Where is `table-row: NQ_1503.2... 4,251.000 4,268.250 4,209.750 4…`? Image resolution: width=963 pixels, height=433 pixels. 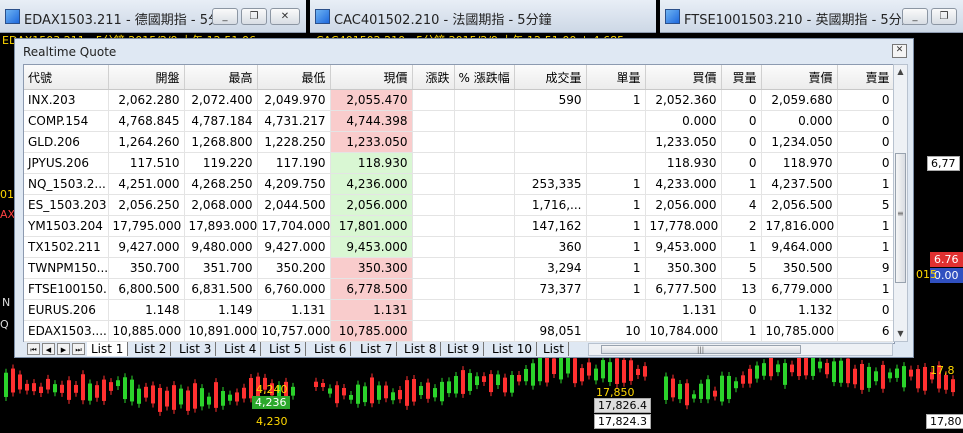 table-row: NQ_1503.2... 4,251.000 4,268.250 4,209.750 4… is located at coordinates (459, 184).